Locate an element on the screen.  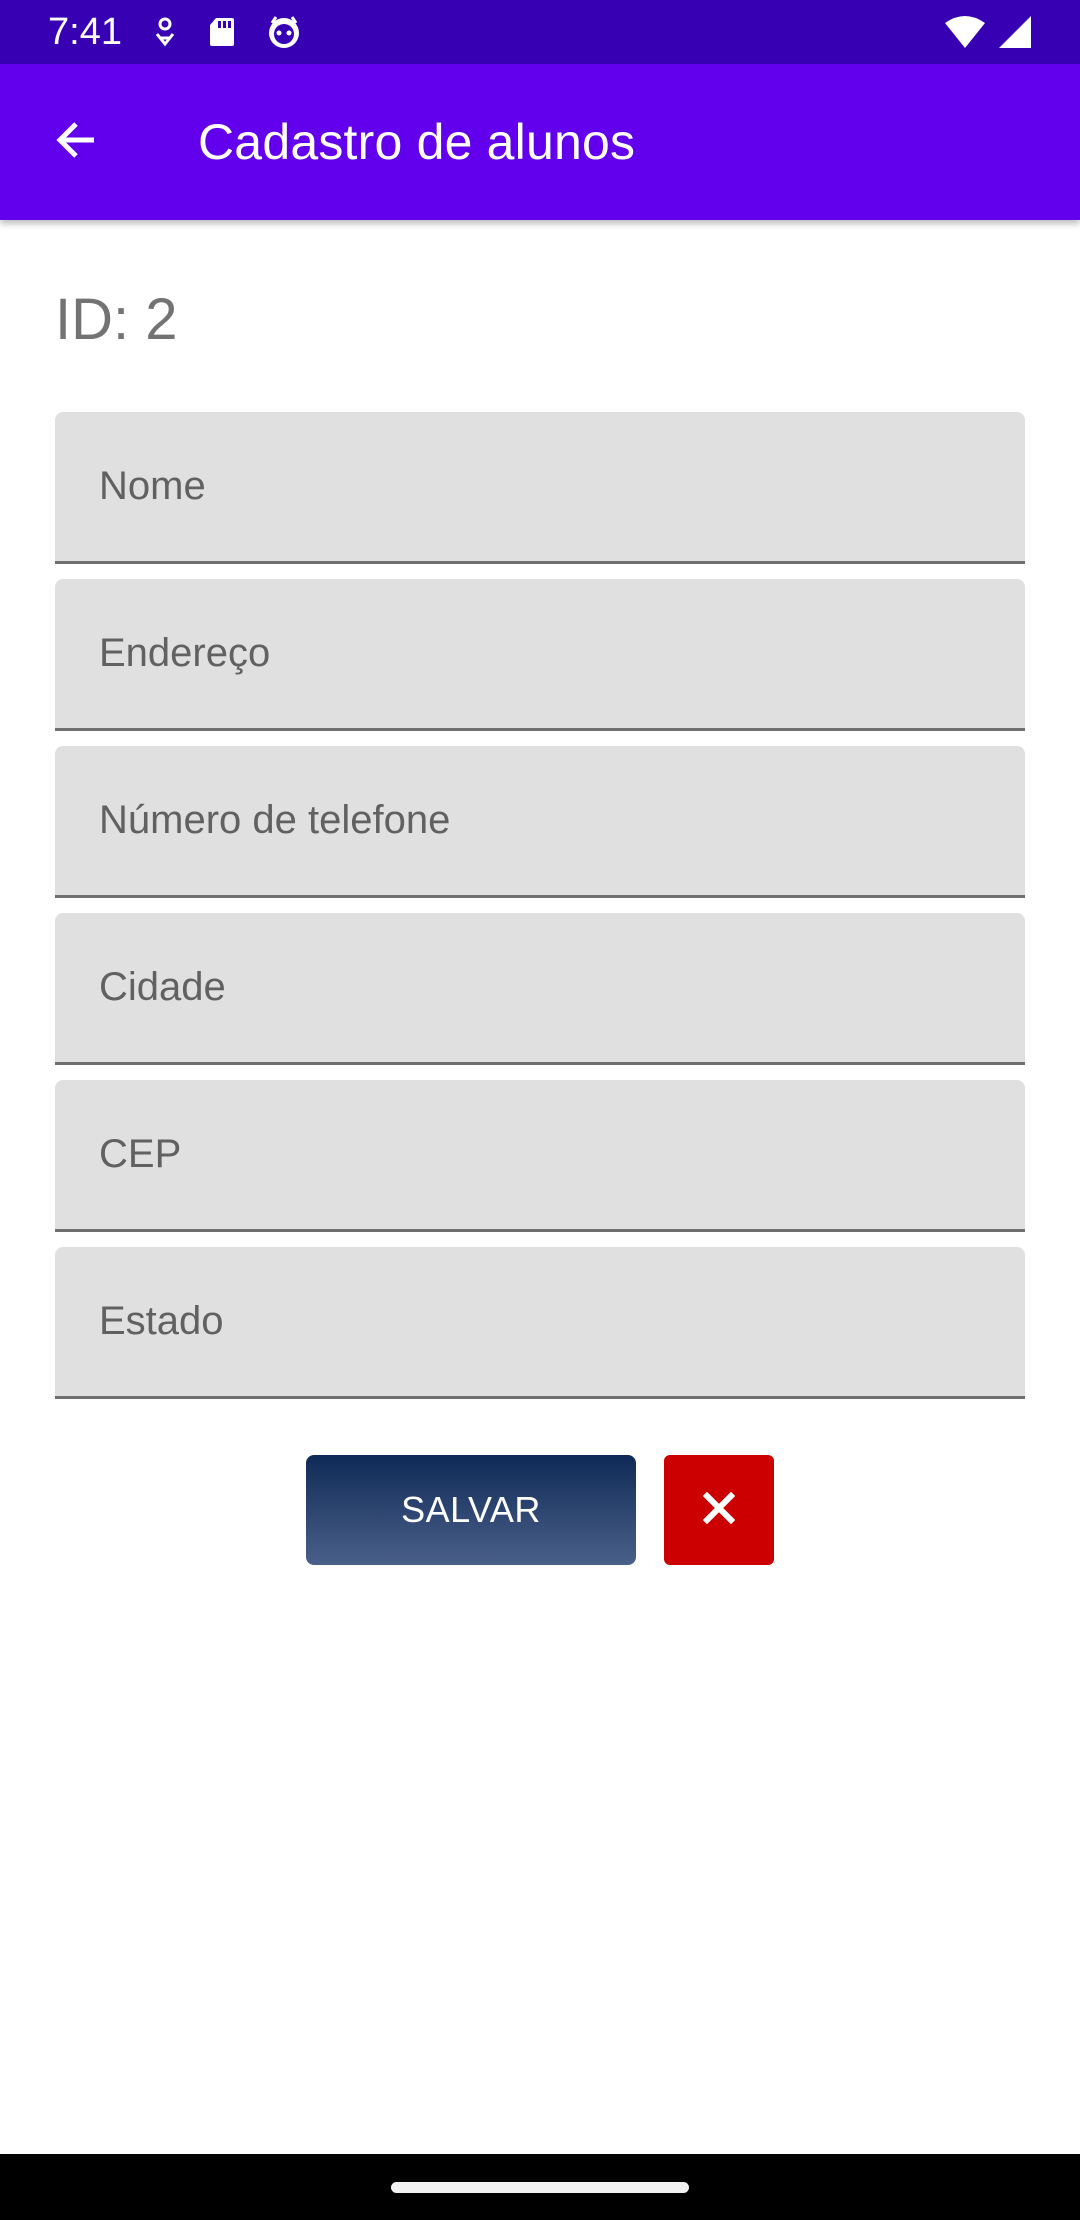
back-button is located at coordinates (76, 142).